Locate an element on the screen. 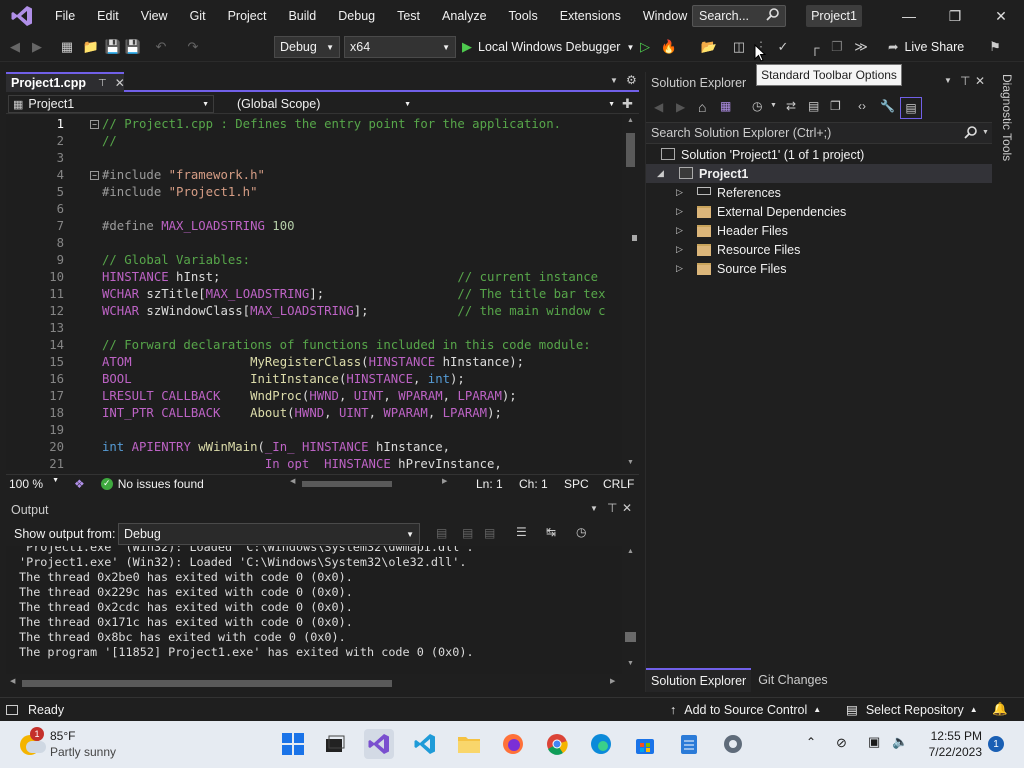 Image resolution: width=1024 pixels, height=768 pixels. close-tab-icon: ✕ is located at coordinates (120, 83).